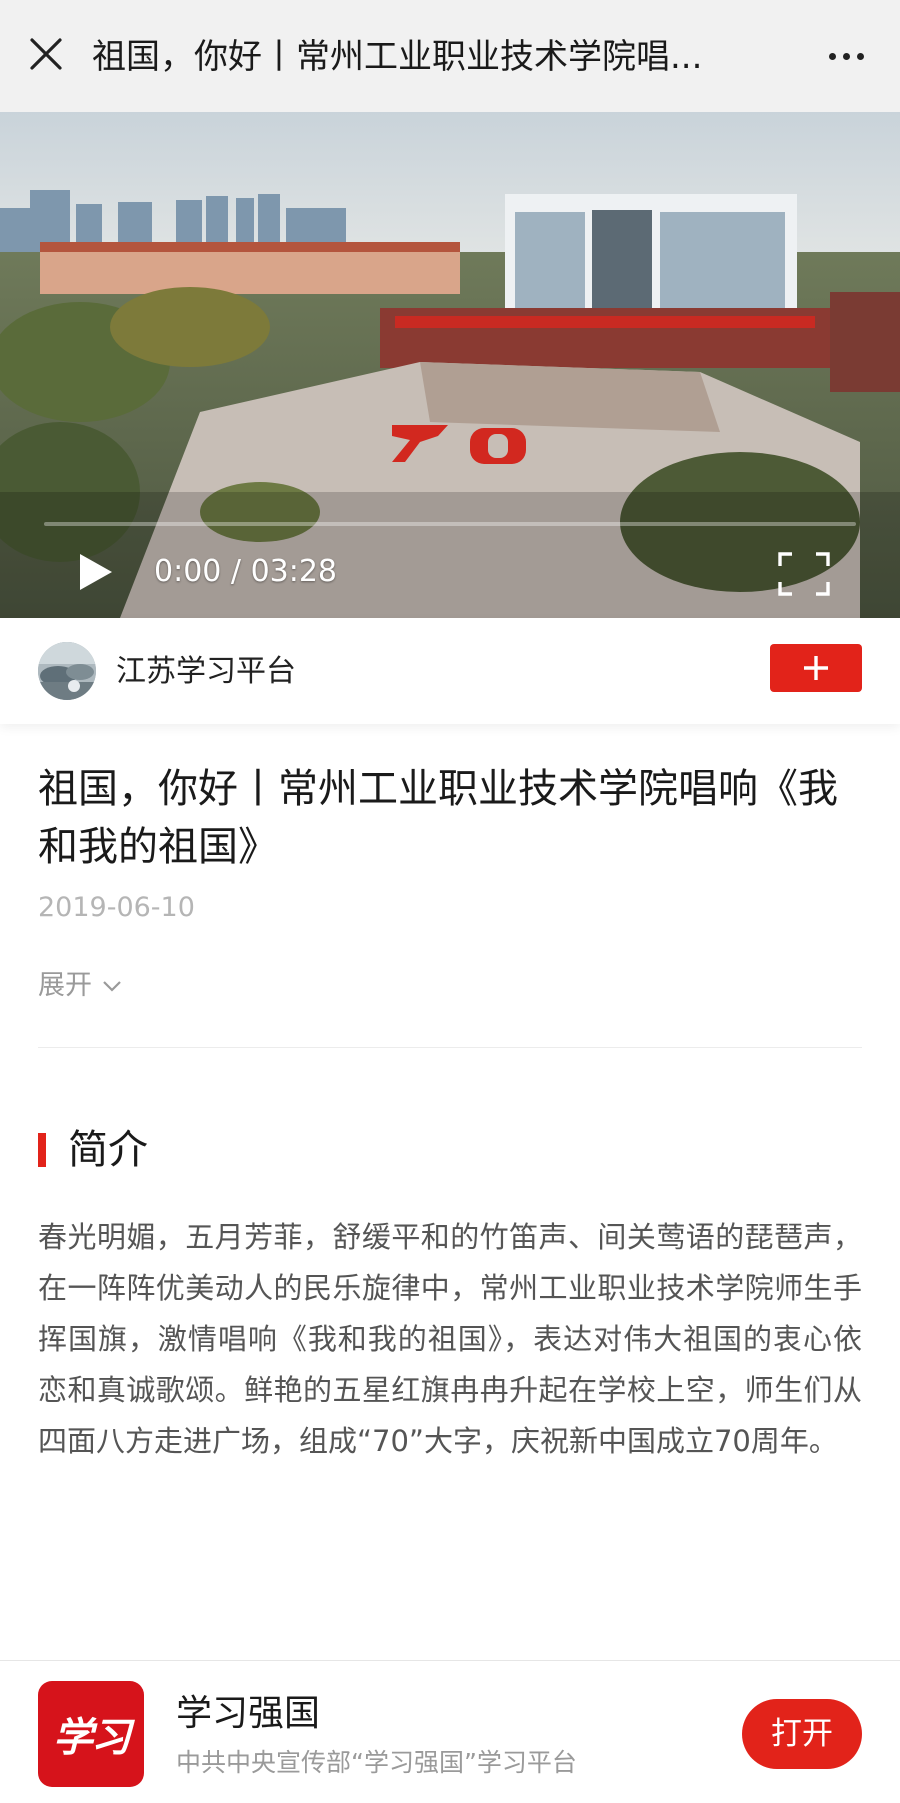  I want to click on fullscreen-button, so click(804, 574).